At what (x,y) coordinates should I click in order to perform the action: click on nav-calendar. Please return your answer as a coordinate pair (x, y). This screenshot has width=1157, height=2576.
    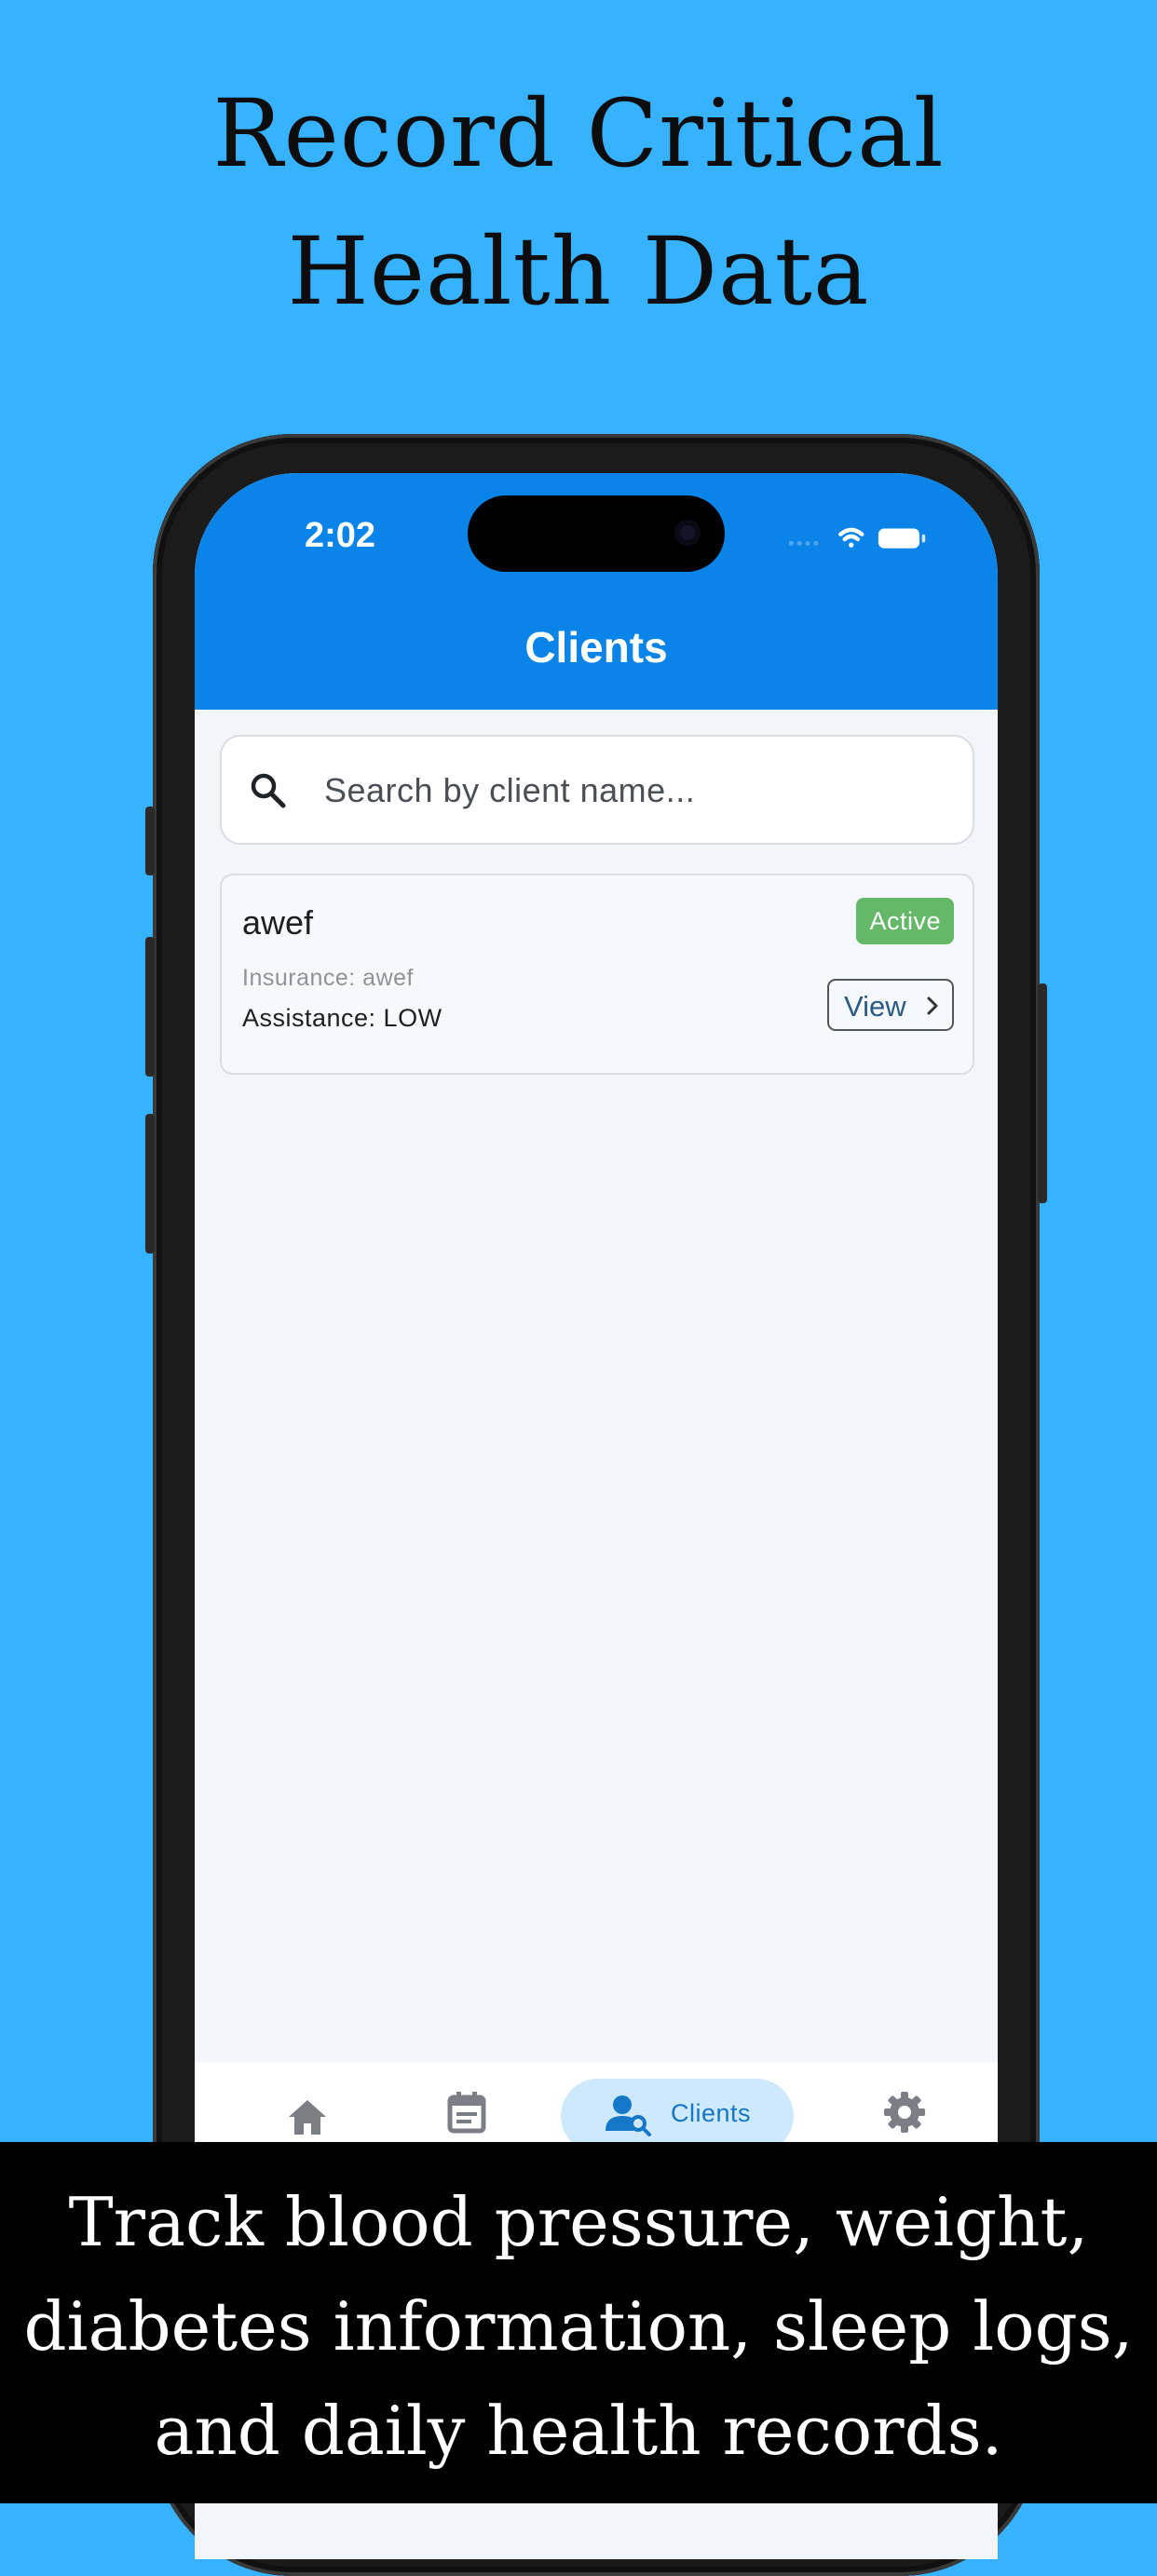
    Looking at the image, I should click on (466, 2108).